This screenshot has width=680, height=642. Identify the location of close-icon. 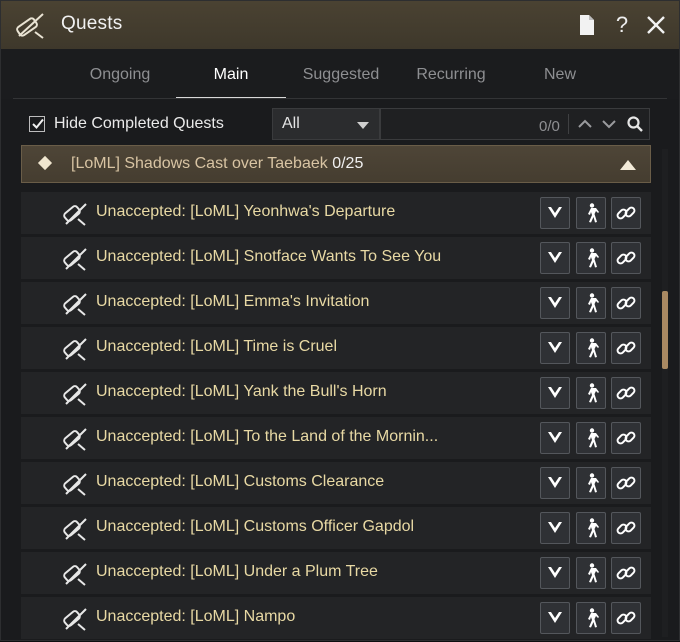
(656, 25).